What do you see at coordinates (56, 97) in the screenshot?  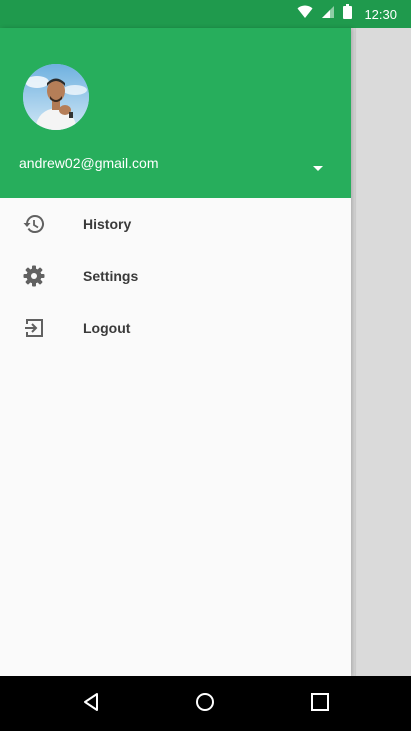 I see `avatar` at bounding box center [56, 97].